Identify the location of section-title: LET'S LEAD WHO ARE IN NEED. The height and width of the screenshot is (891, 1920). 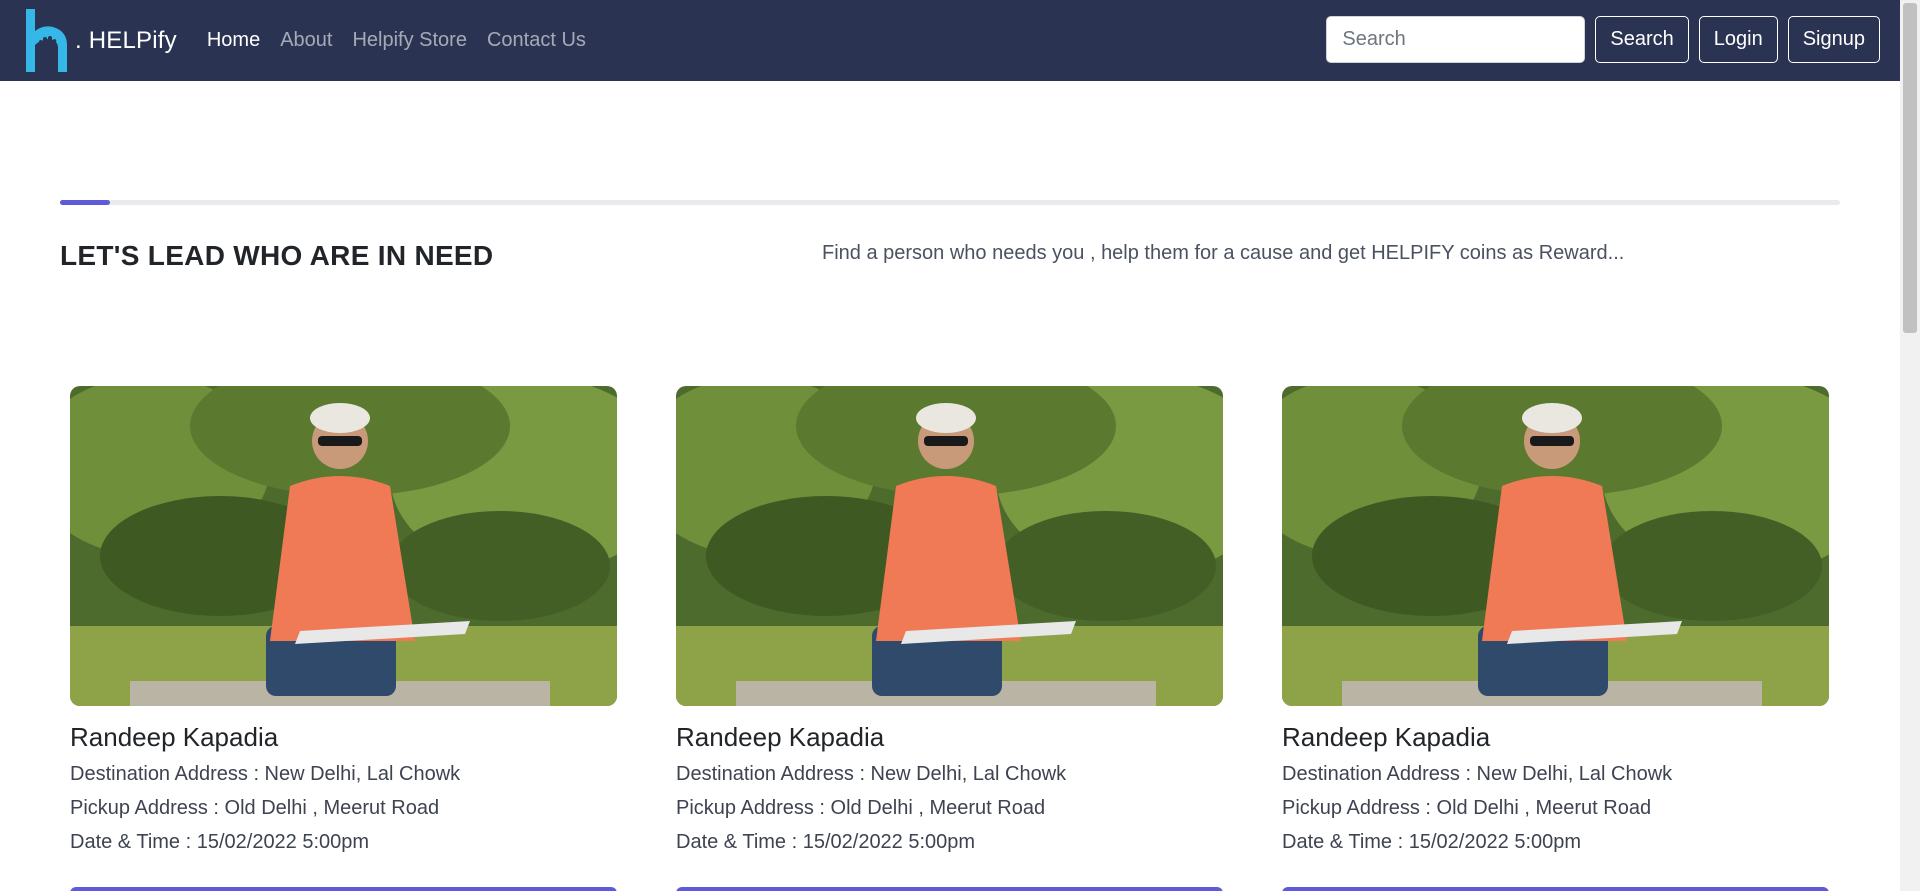
(277, 255).